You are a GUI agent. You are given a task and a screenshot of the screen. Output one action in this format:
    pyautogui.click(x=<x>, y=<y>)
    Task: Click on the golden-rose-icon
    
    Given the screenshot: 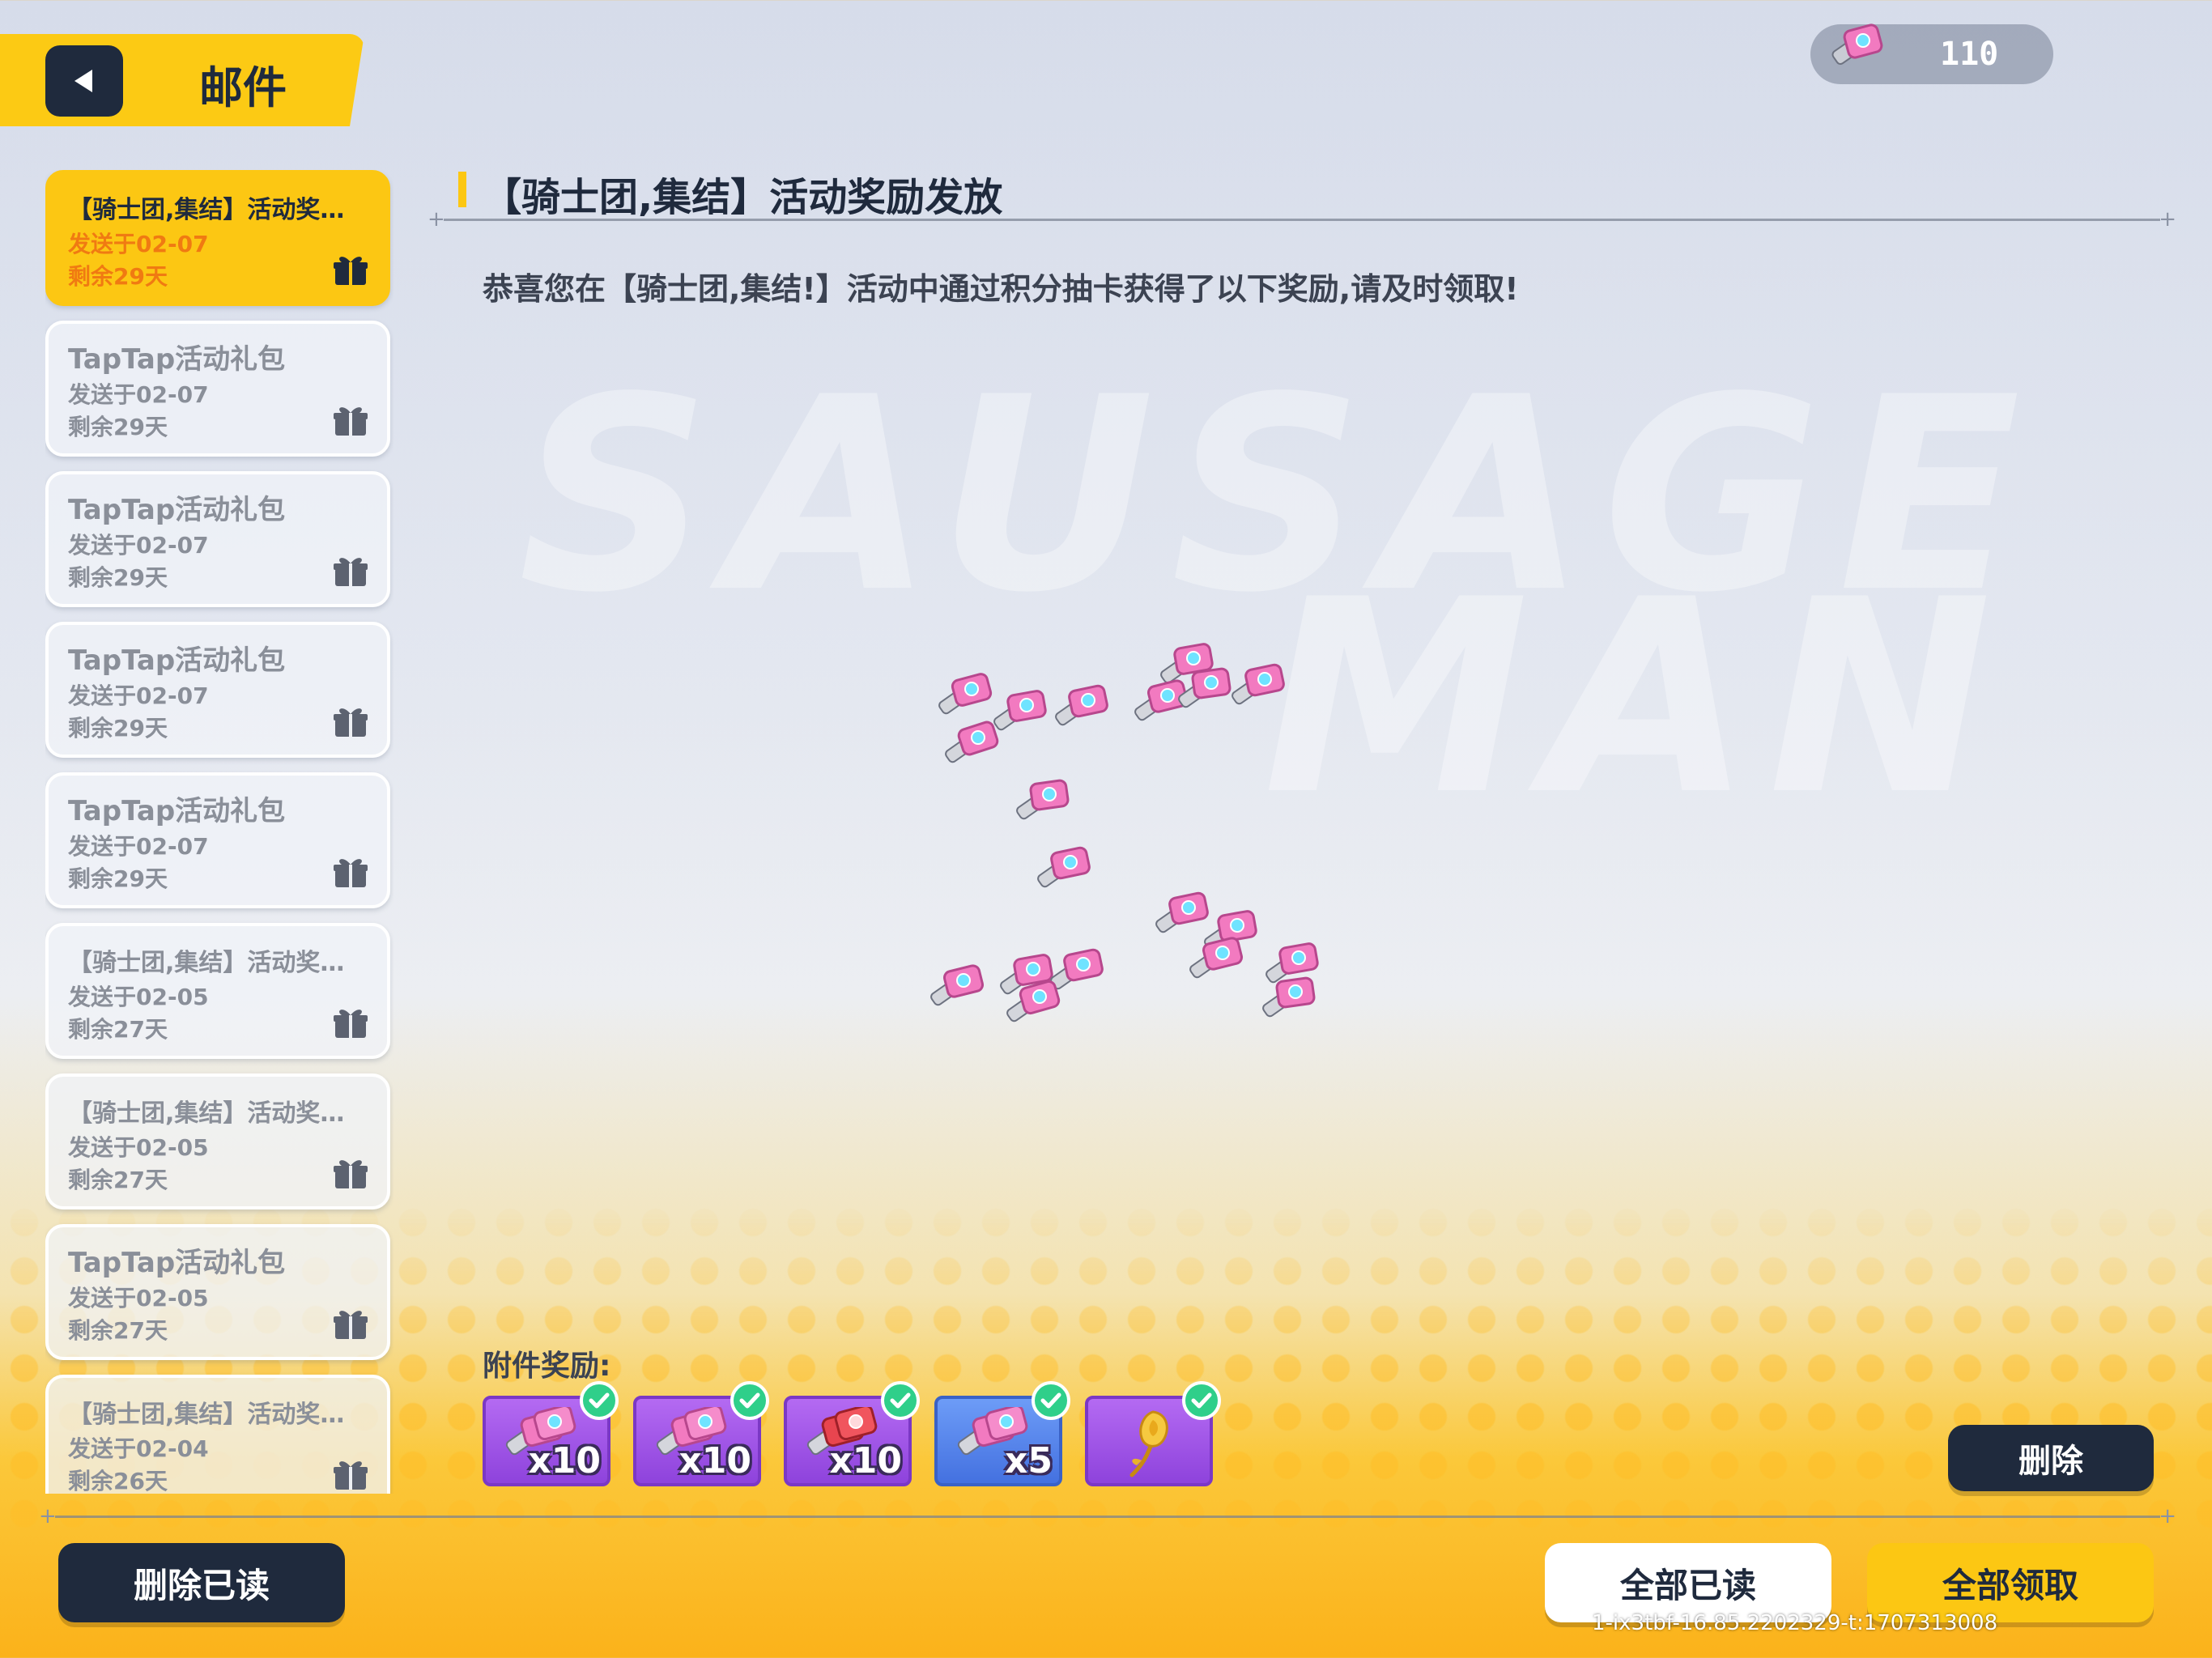 What is the action you would take?
    pyautogui.click(x=1153, y=1443)
    